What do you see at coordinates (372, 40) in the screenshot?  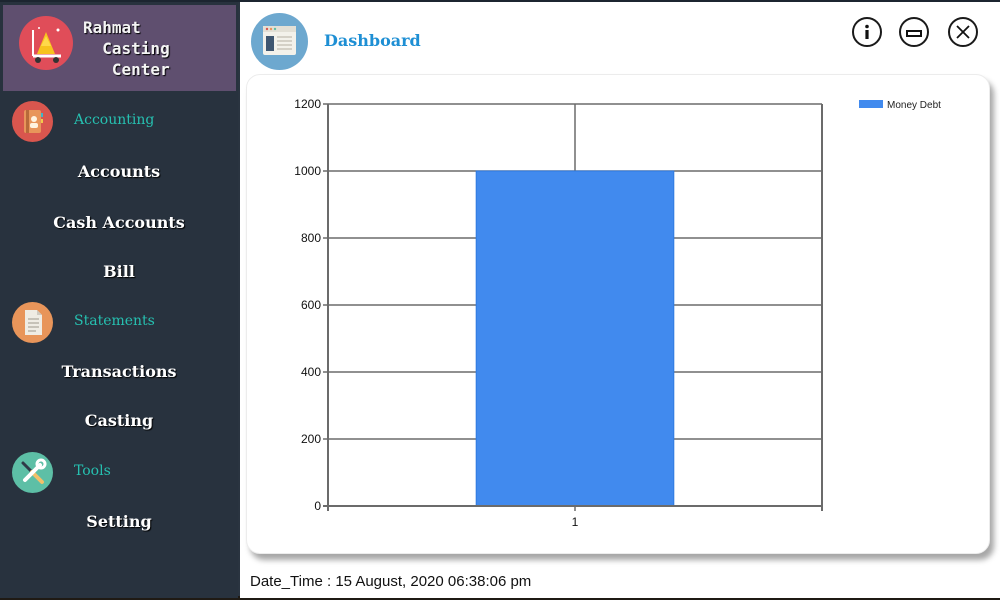 I see `page-title: Dashboard` at bounding box center [372, 40].